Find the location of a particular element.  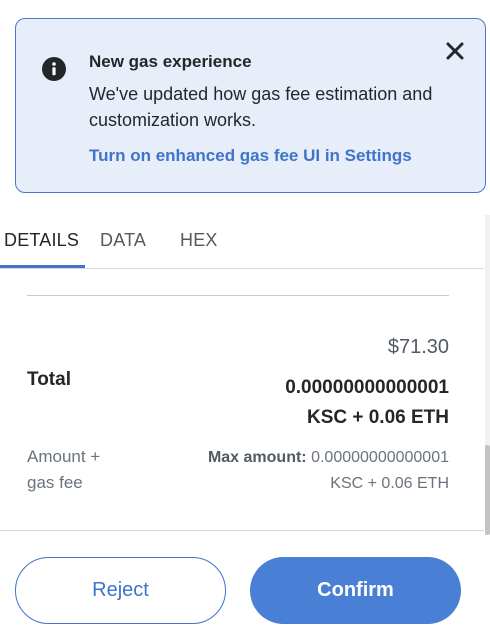

max-amount-value: 0.00000000000001 is located at coordinates (380, 457).